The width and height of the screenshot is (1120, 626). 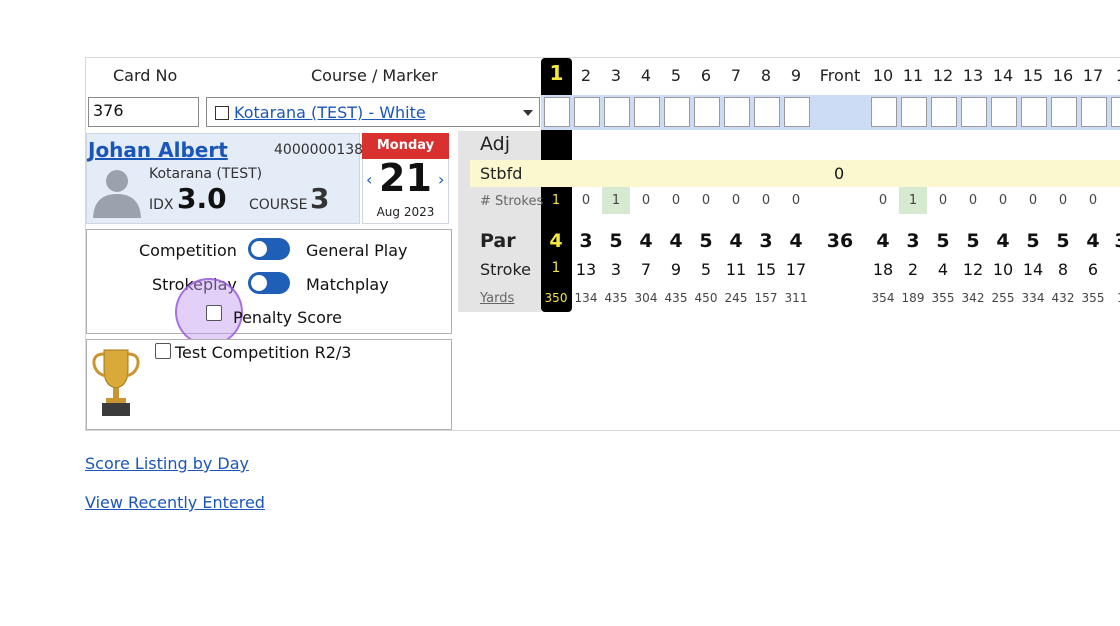 I want to click on yards-cell: 311, so click(x=796, y=298).